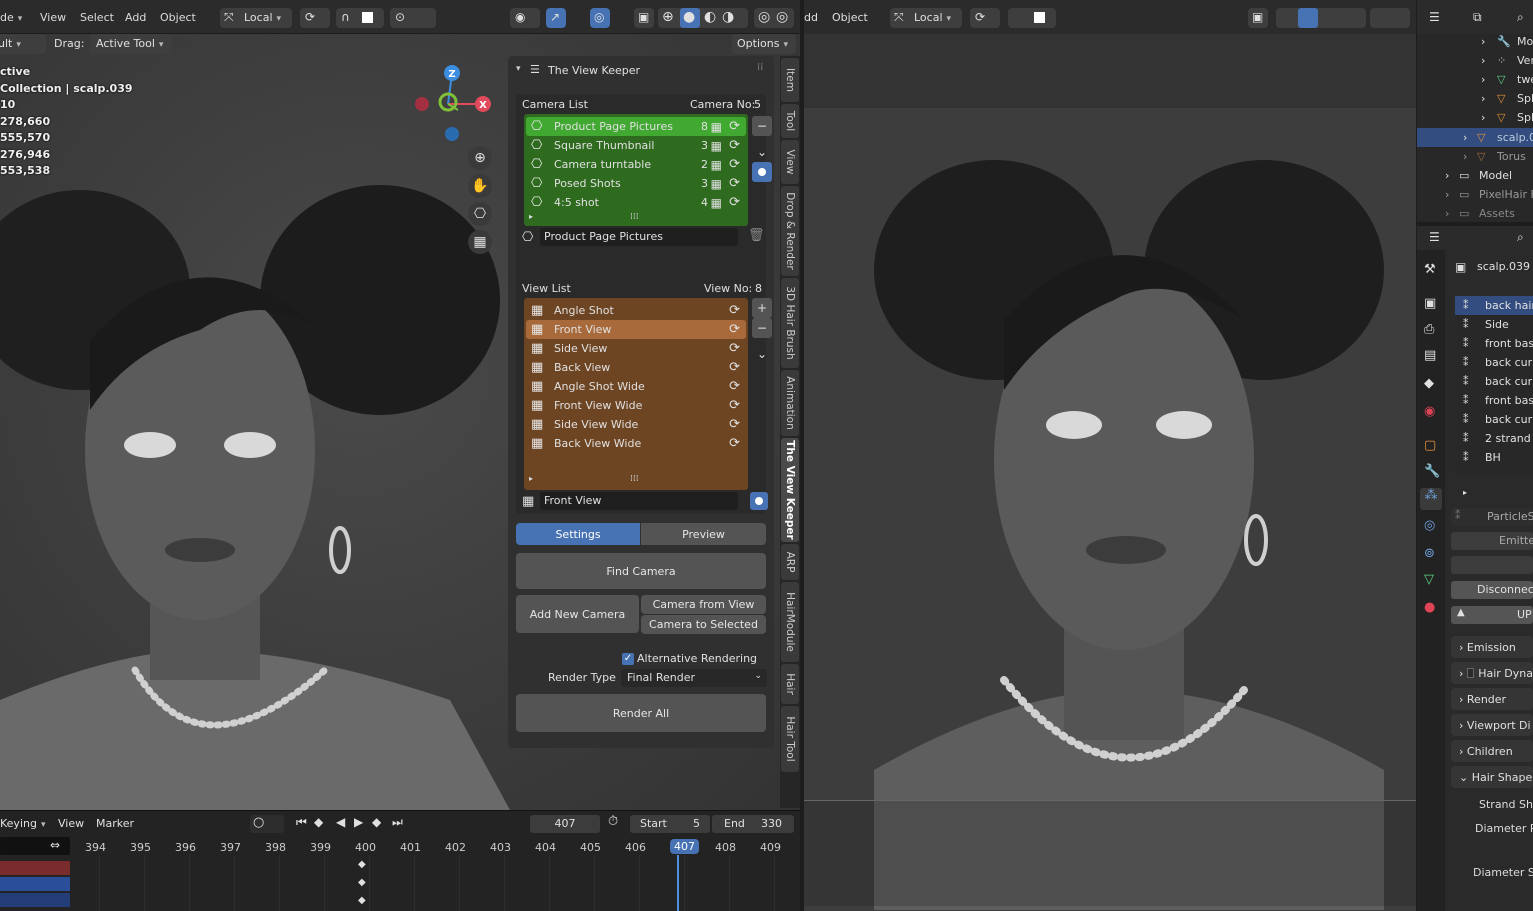 This screenshot has height=911, width=1533. What do you see at coordinates (413, 18) in the screenshot?
I see `proportional-toggle: ⊙` at bounding box center [413, 18].